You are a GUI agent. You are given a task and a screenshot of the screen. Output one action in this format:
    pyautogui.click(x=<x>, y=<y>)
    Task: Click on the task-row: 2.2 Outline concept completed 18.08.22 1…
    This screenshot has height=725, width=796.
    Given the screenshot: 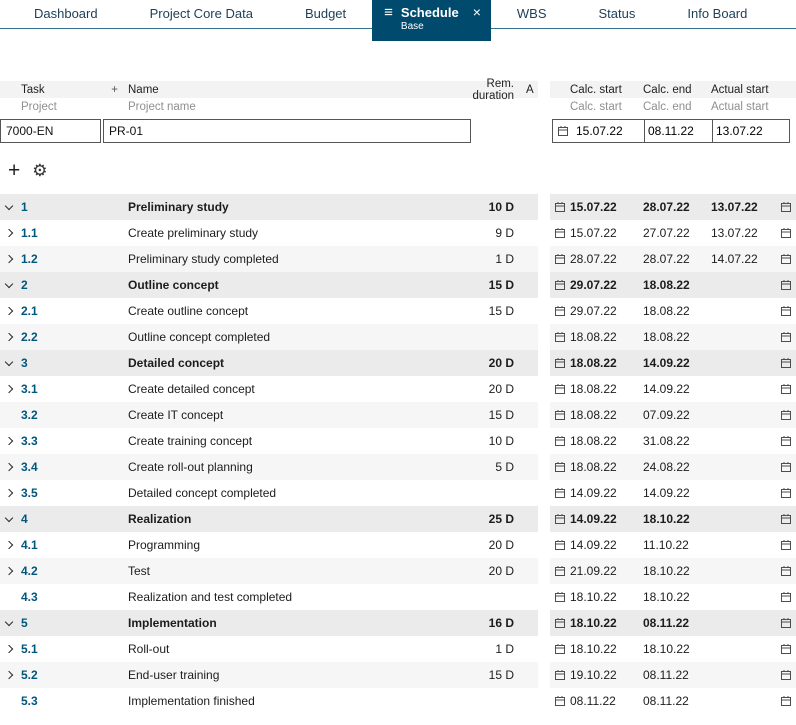 What is the action you would take?
    pyautogui.click(x=398, y=337)
    